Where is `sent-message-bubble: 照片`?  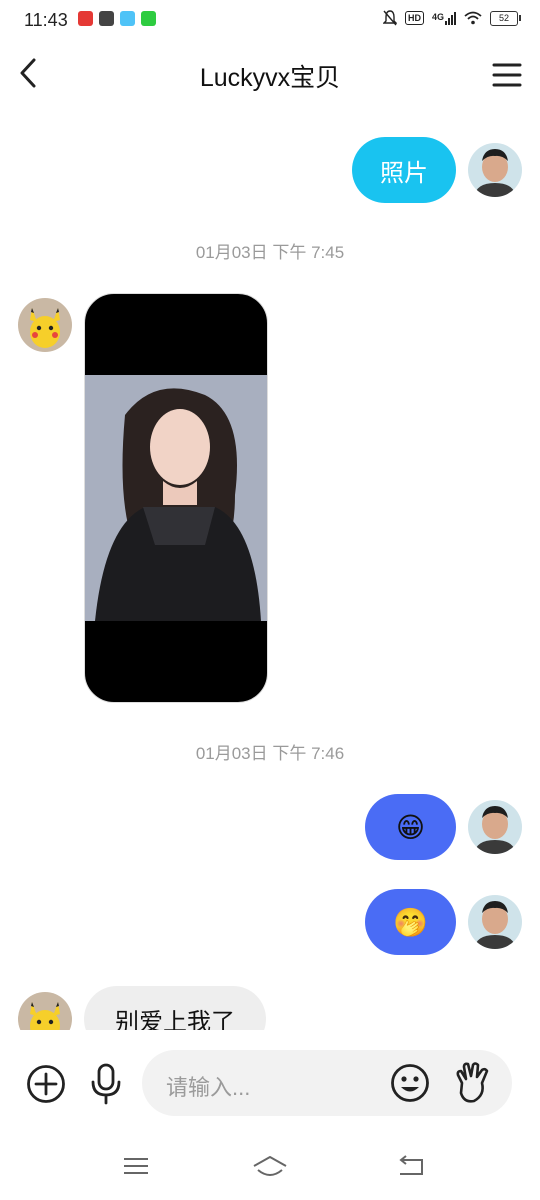 sent-message-bubble: 照片 is located at coordinates (404, 170).